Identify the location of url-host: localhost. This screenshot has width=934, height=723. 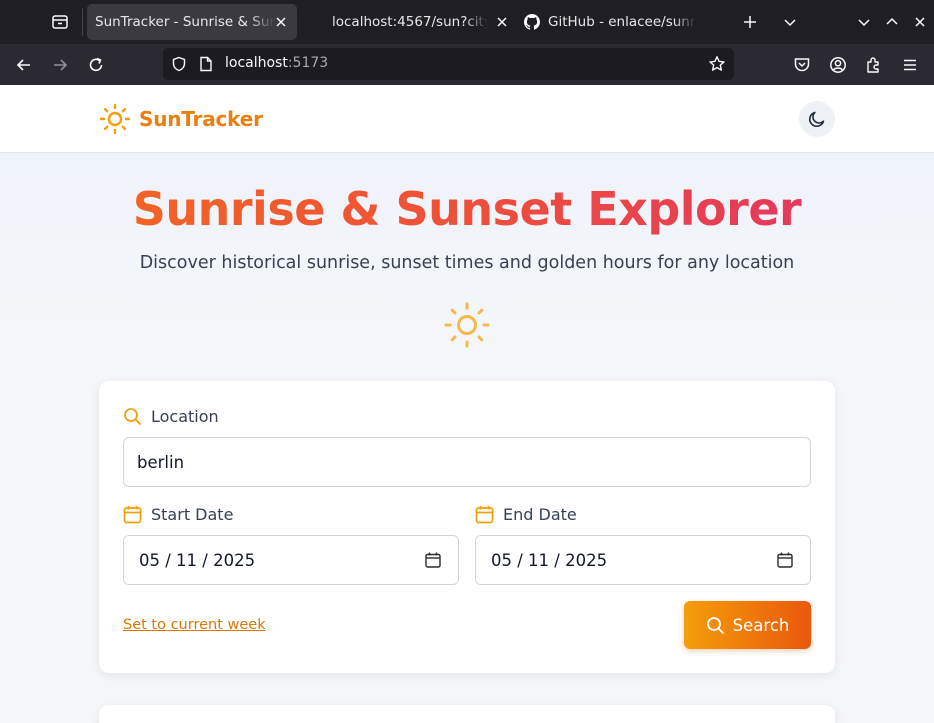
(256, 63).